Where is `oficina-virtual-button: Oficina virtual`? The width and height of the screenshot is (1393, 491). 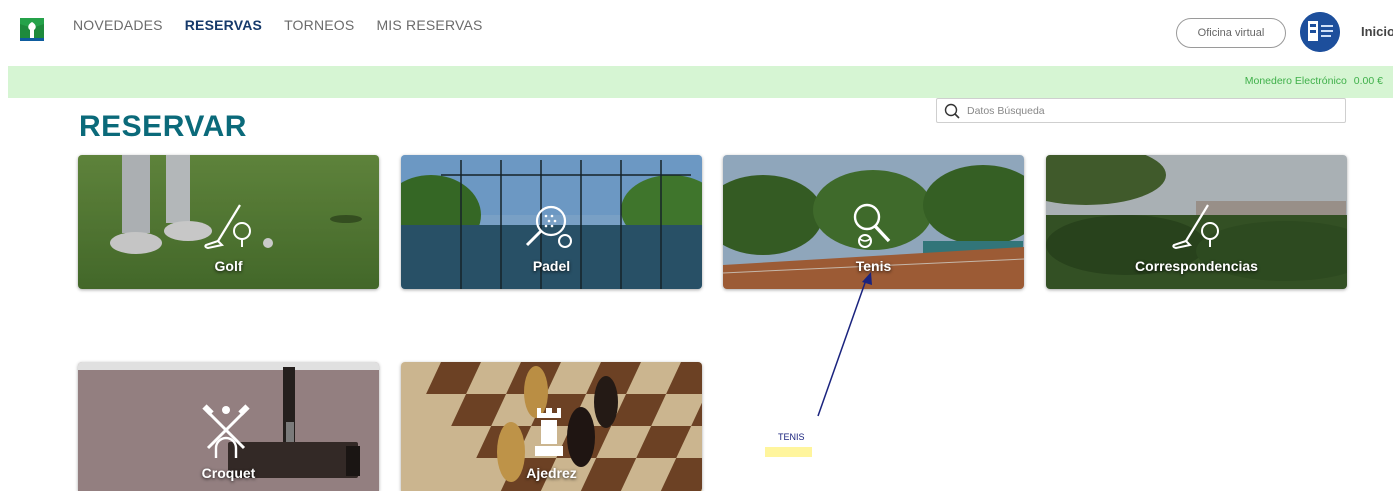 oficina-virtual-button: Oficina virtual is located at coordinates (1231, 33).